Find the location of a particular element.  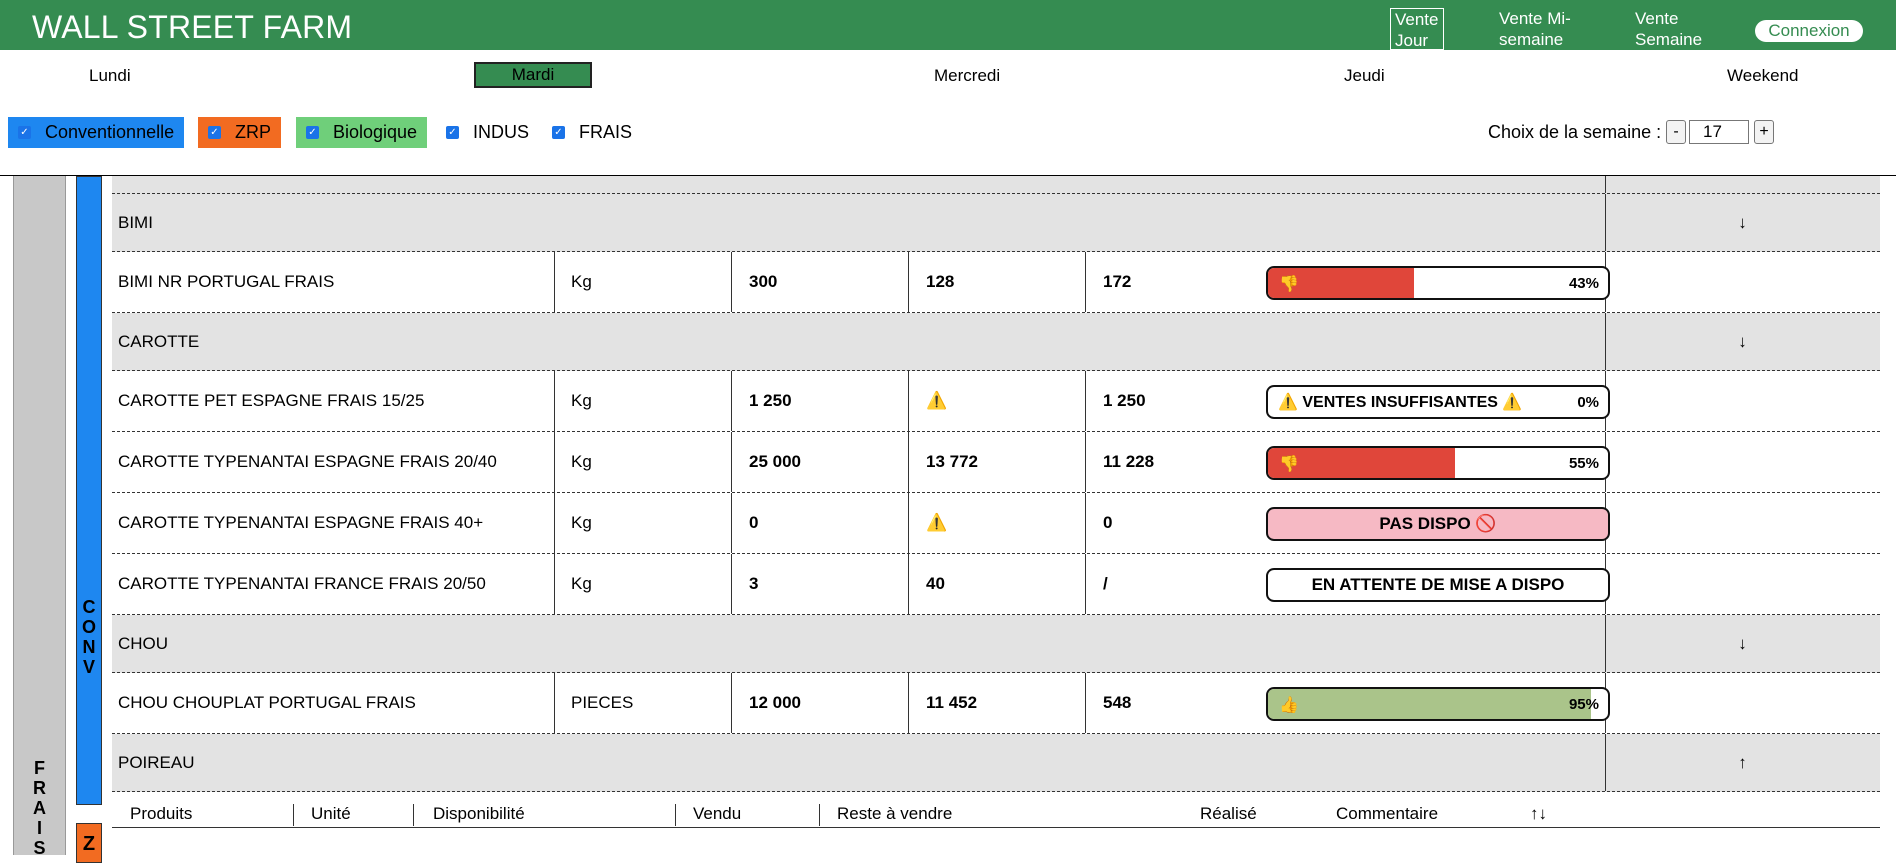

dispo-cell: 300 is located at coordinates (763, 282).